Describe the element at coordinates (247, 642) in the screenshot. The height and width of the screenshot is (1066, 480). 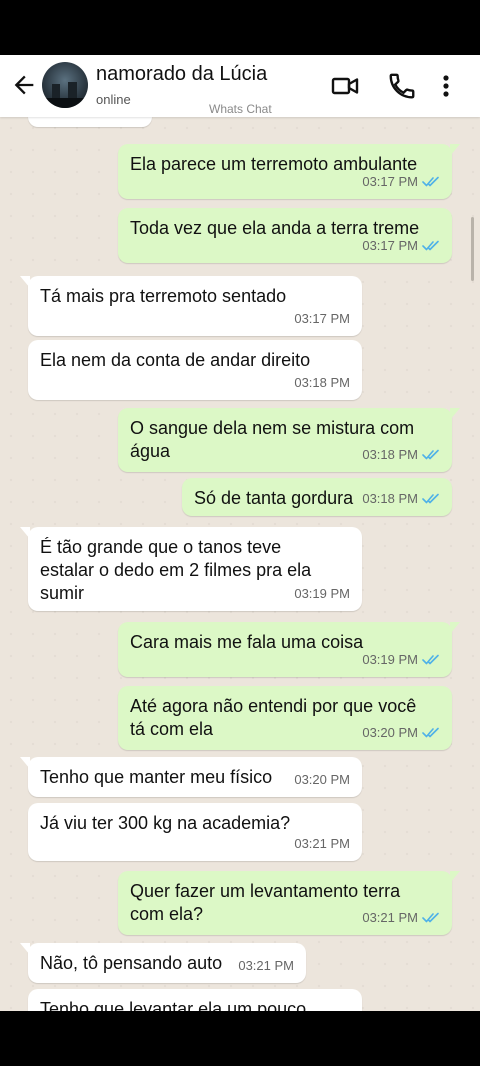
I see `message-text: Cara mais me fala uma coisa` at that location.